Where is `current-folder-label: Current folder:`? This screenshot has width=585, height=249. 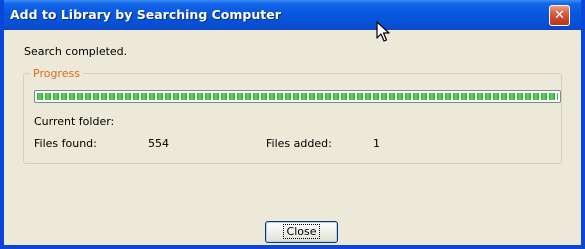 current-folder-label: Current folder: is located at coordinates (74, 121).